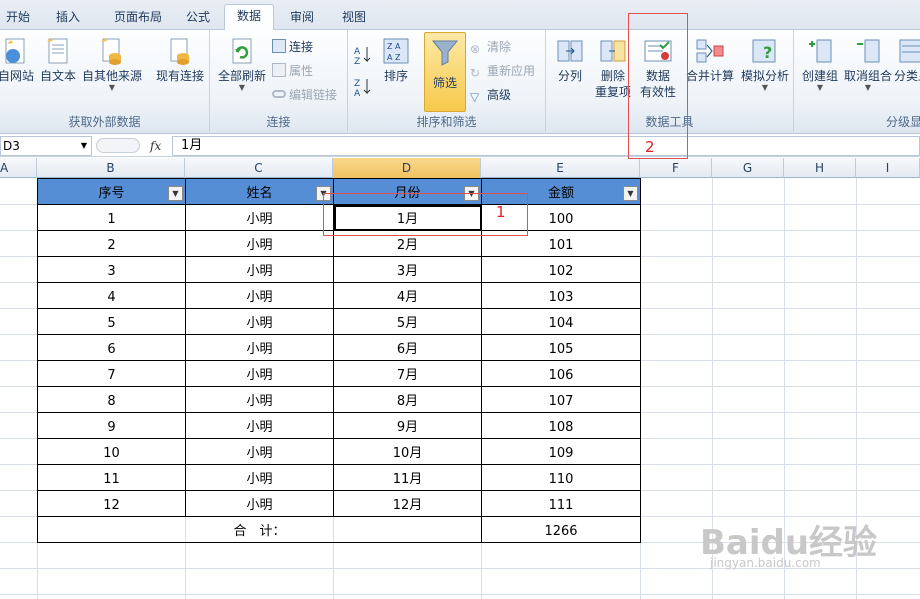  Describe the element at coordinates (259, 529) in the screenshot. I see `total-label-cell: 合 计：` at that location.